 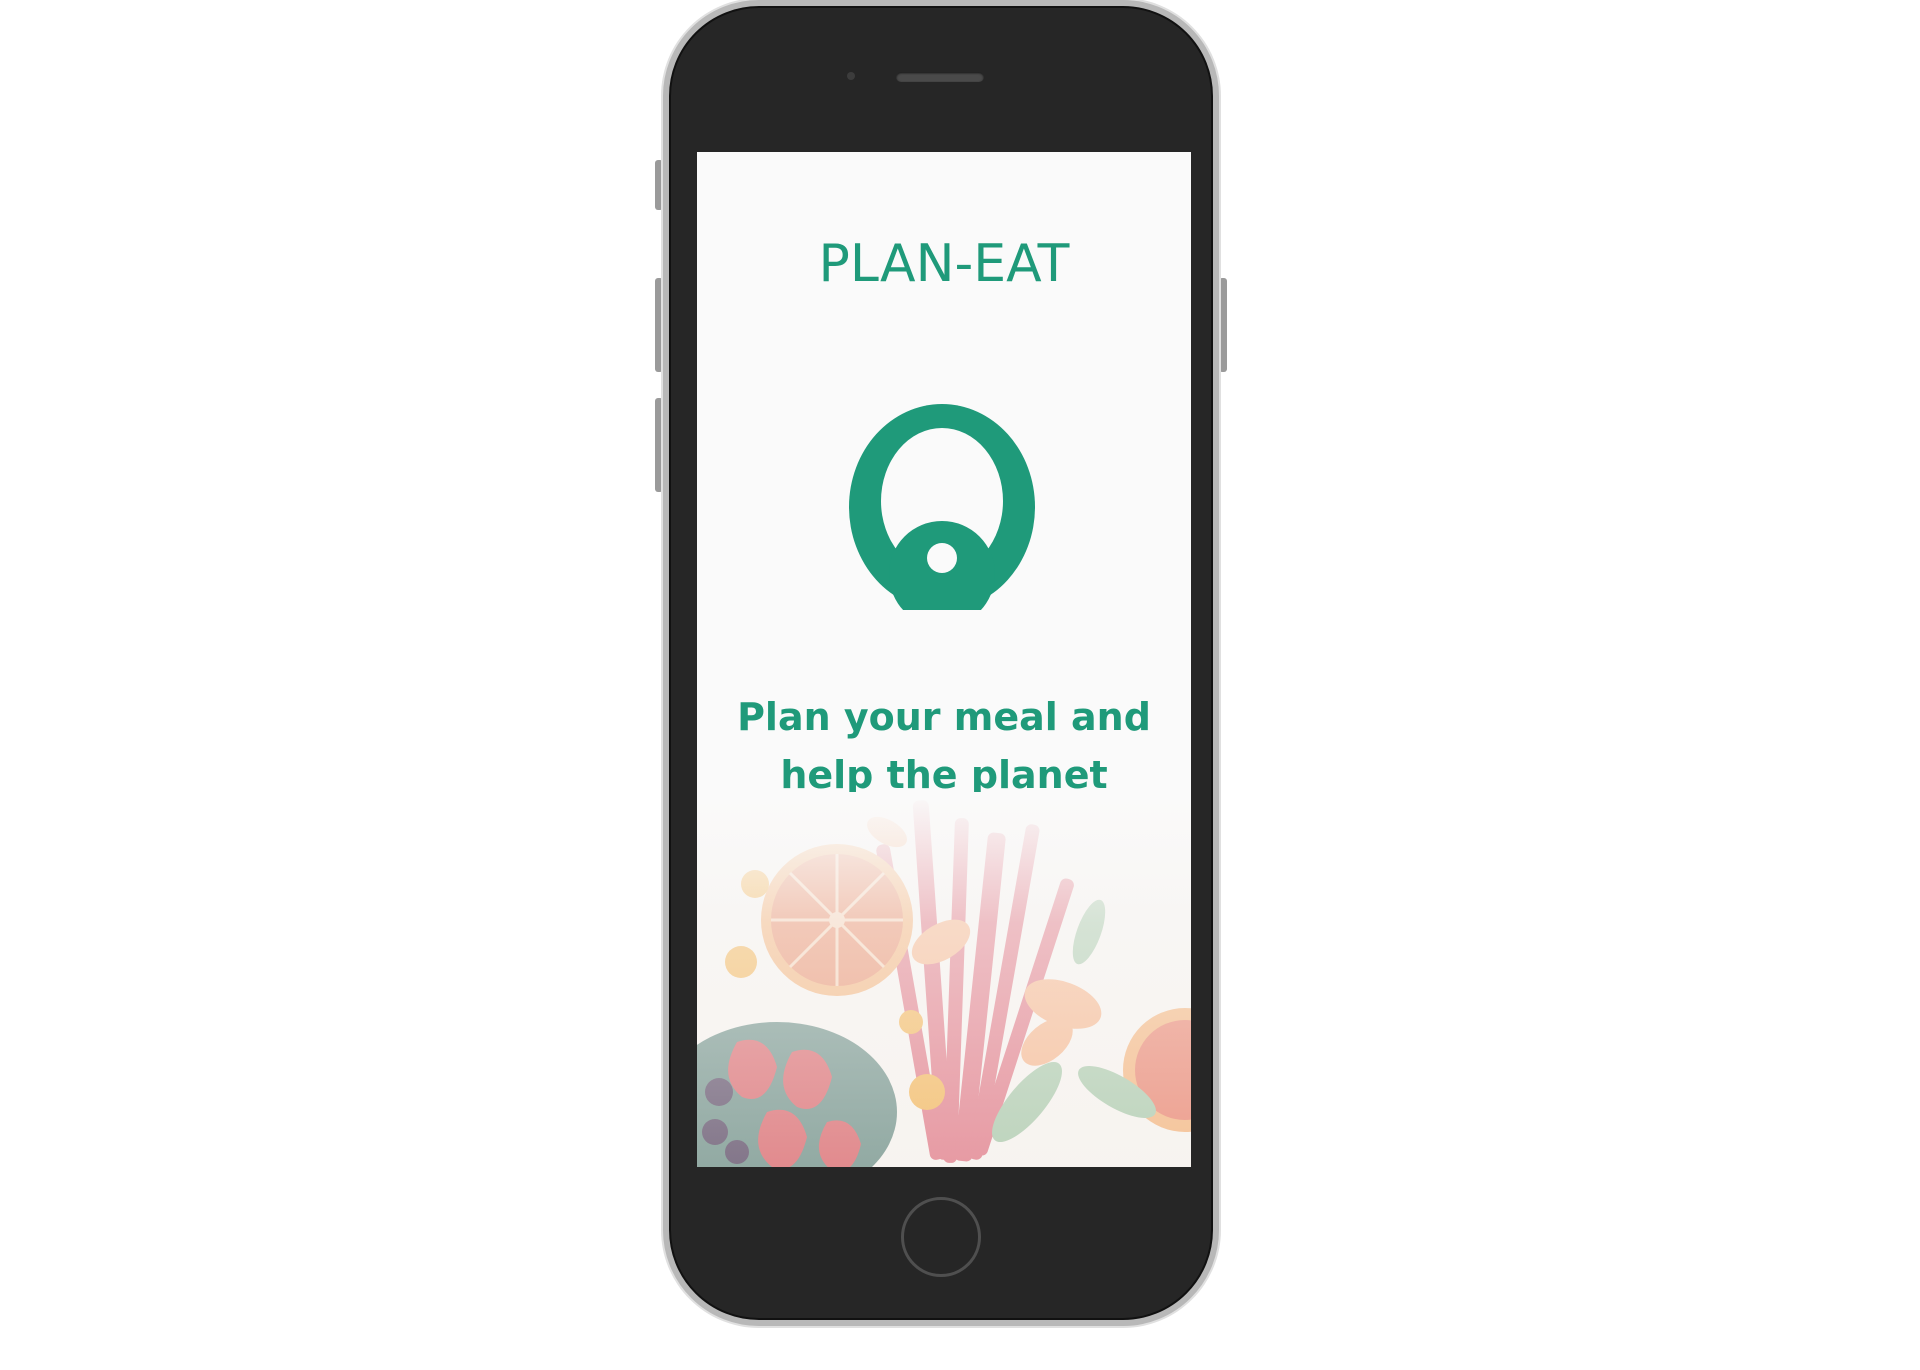 I want to click on app-title: PLAN-EAT, so click(x=944, y=264).